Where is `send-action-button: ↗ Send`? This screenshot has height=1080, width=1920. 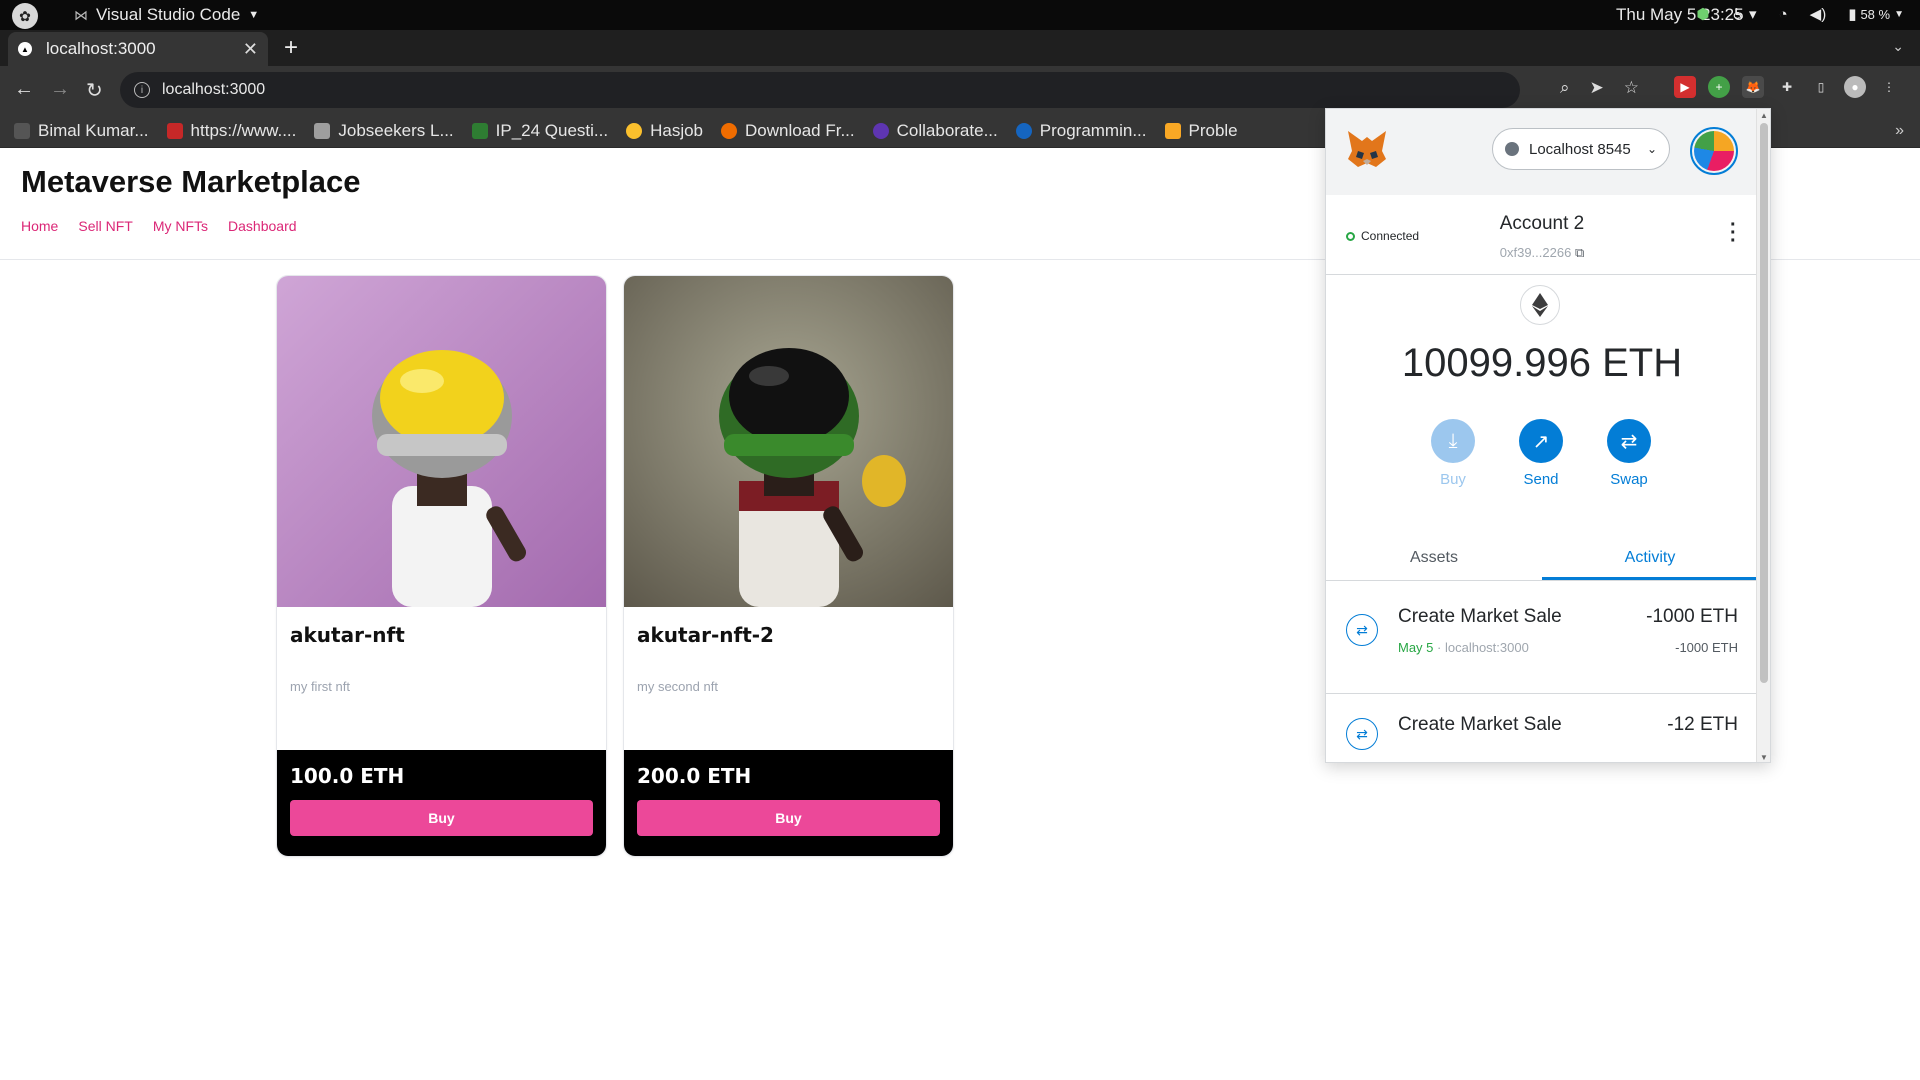
send-action-button: ↗ Send is located at coordinates (1541, 453).